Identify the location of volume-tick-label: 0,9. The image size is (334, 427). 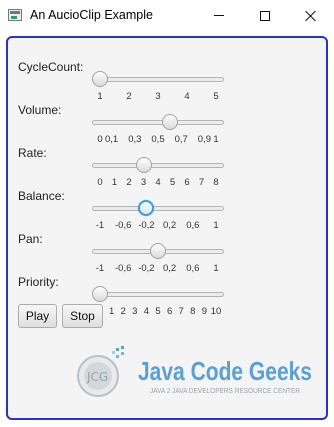
(204, 139).